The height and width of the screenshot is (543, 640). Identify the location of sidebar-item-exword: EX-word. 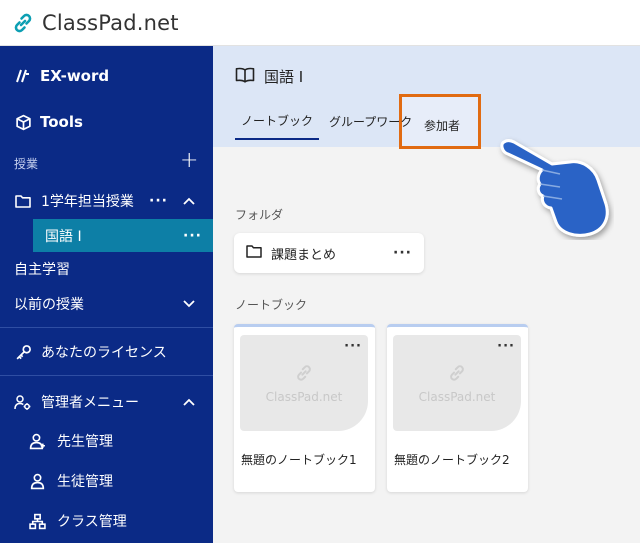
(106, 76).